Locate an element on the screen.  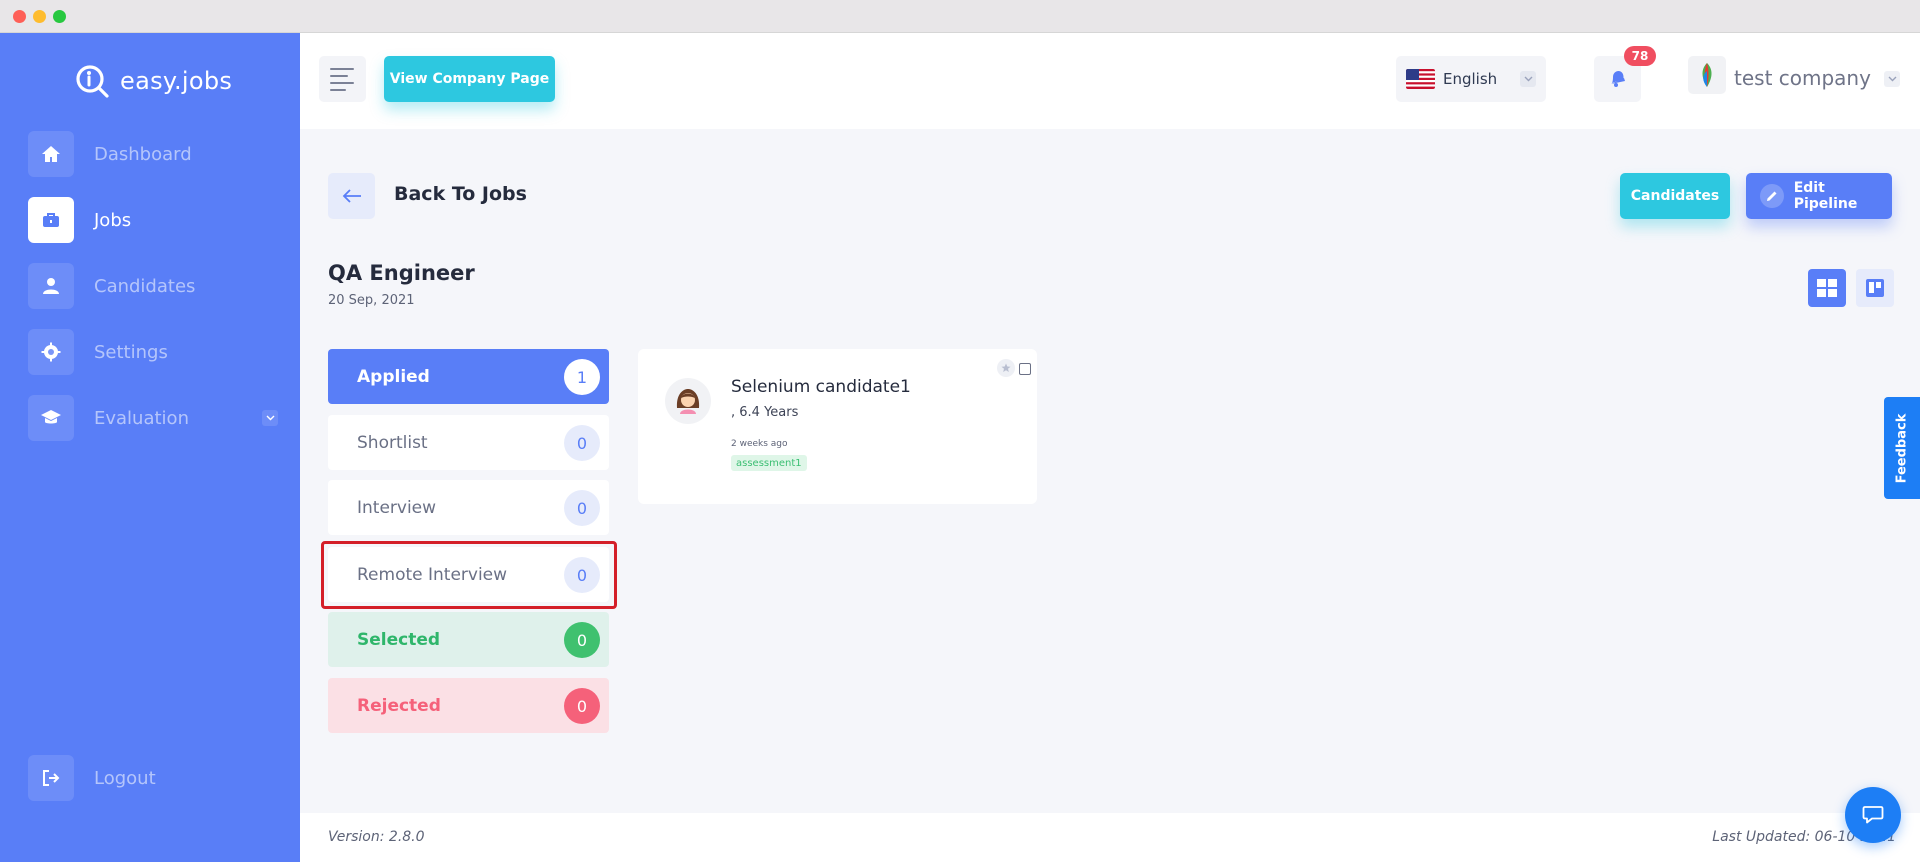
sidebar-item-evaluation: Evaluation is located at coordinates (153, 418).